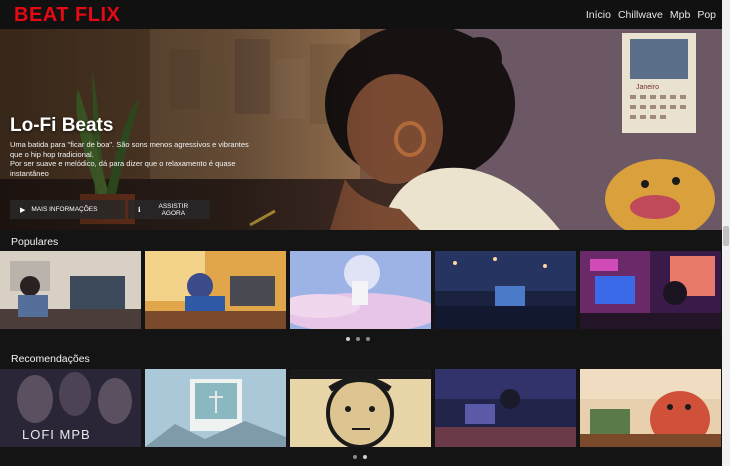  What do you see at coordinates (56, 434) in the screenshot?
I see `recommended-card-1-title: LOFI MPB` at bounding box center [56, 434].